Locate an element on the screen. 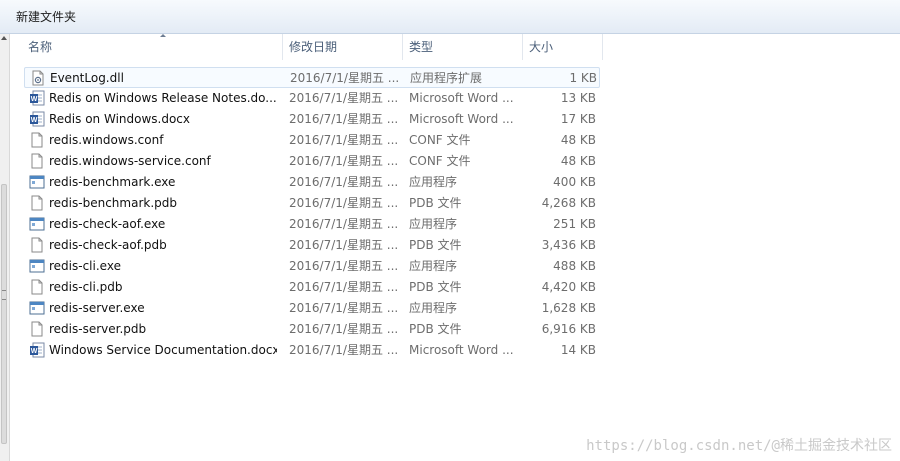  column-header: 名称 修改日期 类型 大小 is located at coordinates (455, 47).